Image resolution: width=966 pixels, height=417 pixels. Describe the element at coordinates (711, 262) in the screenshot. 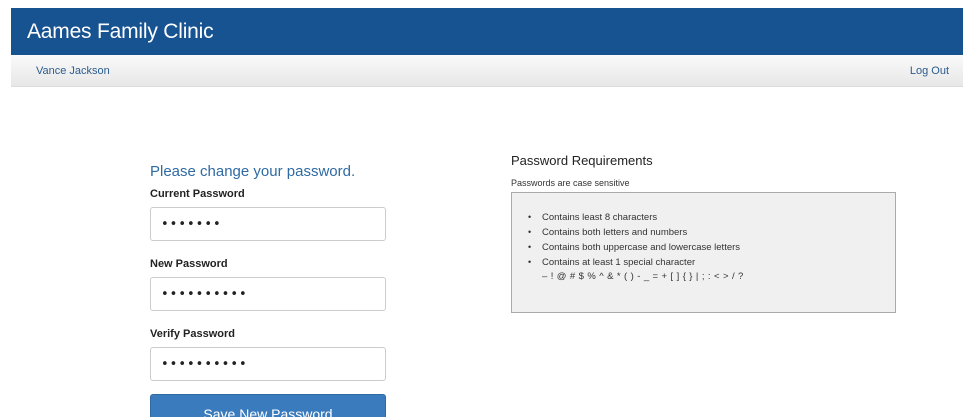

I see `requirement-item: • Contains at least 1 special character` at that location.